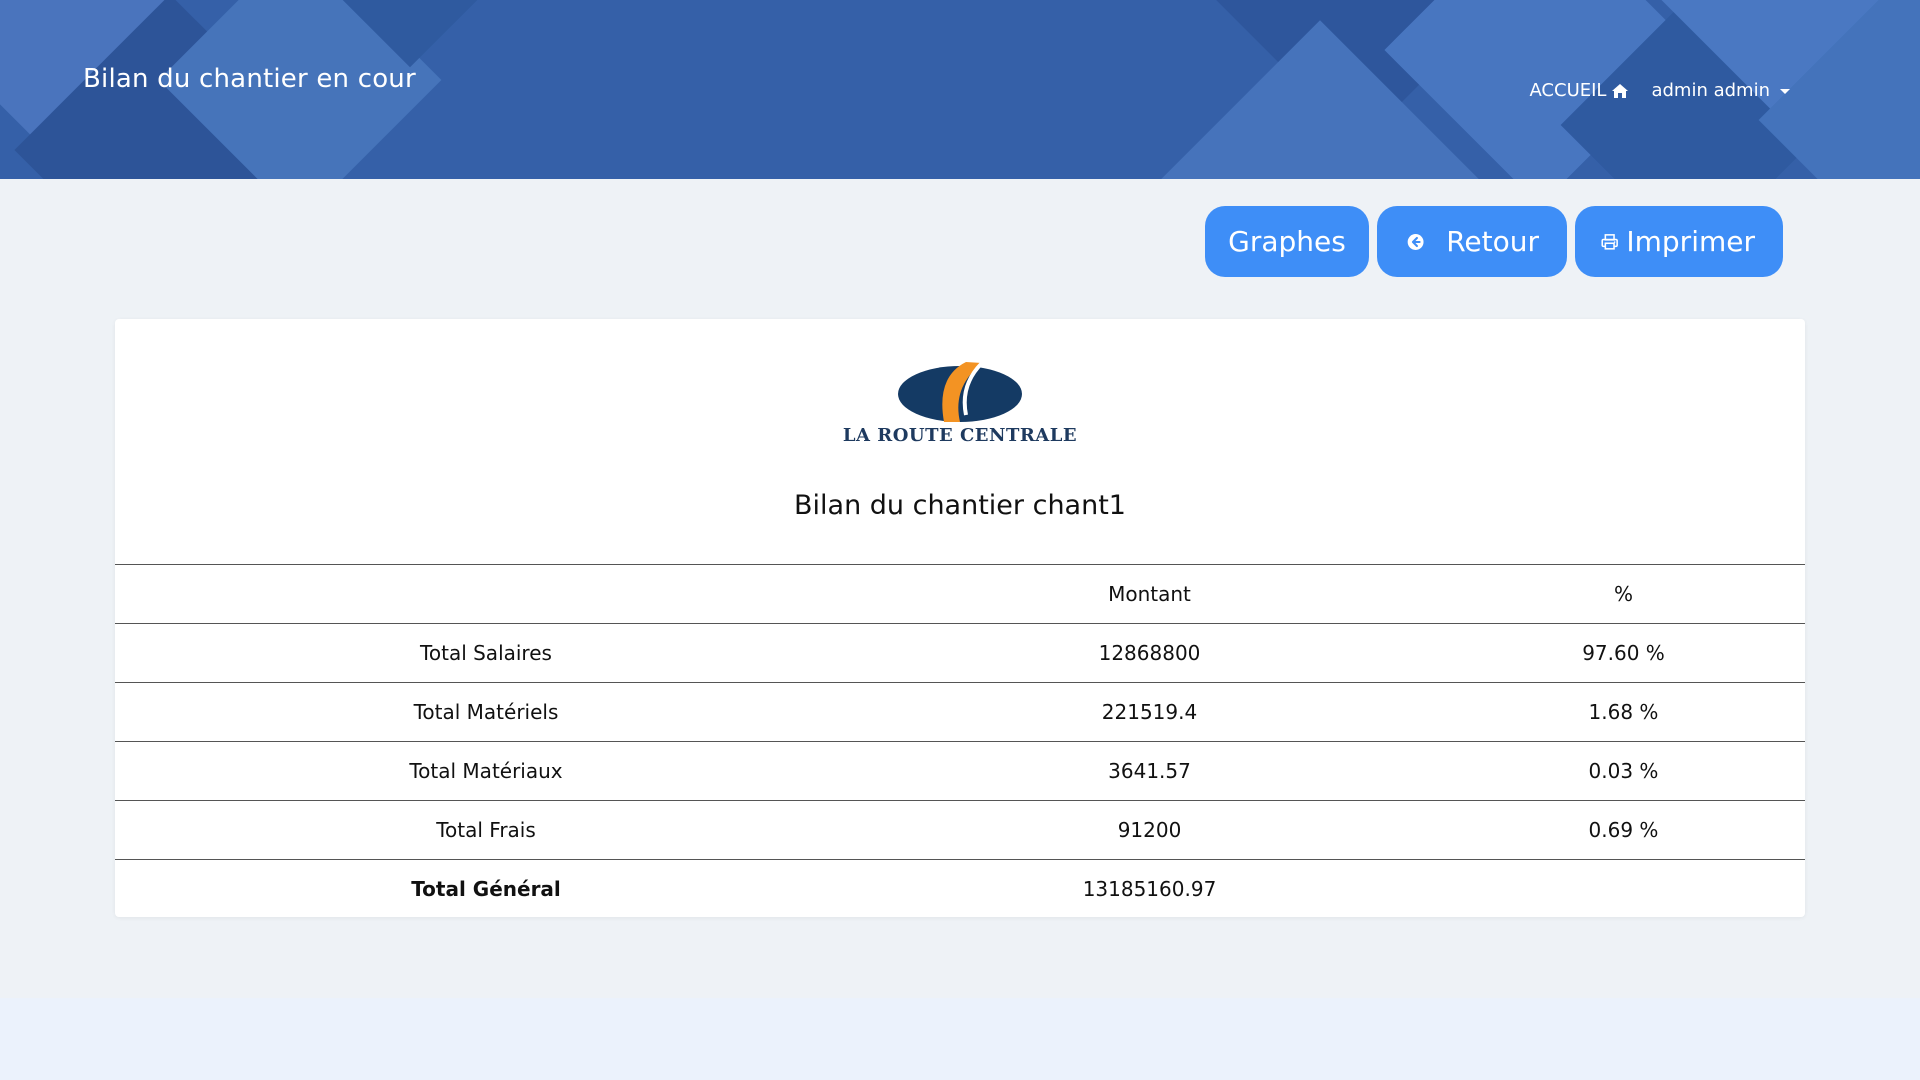 The width and height of the screenshot is (1920, 1080). Describe the element at coordinates (486, 830) in the screenshot. I see `row-label: Total Frais` at that location.